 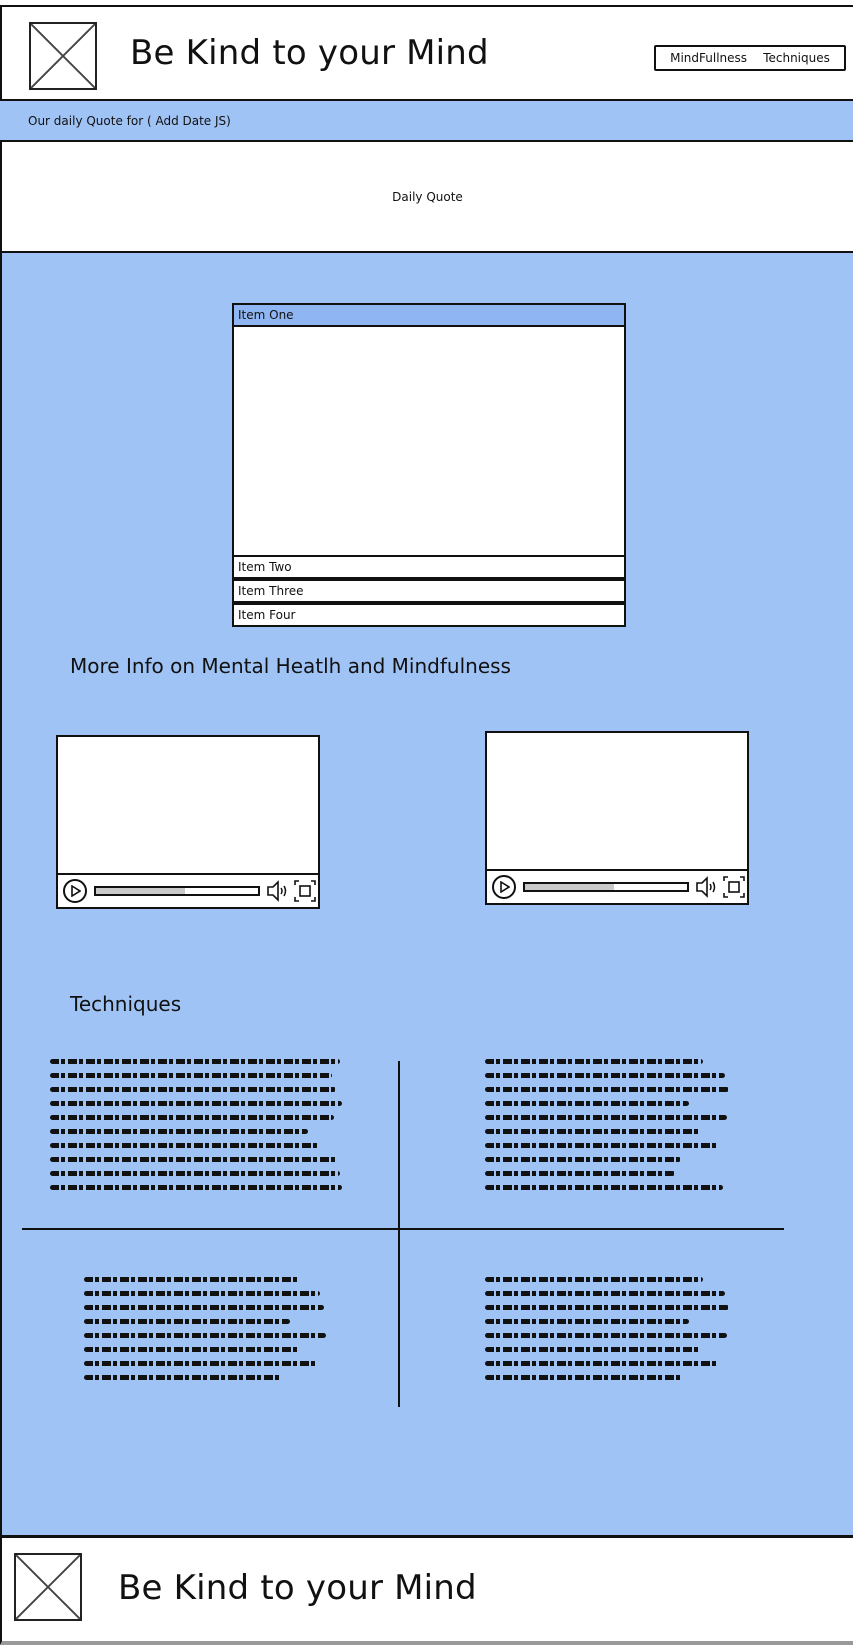 What do you see at coordinates (429, 441) in the screenshot?
I see `accordion-panel` at bounding box center [429, 441].